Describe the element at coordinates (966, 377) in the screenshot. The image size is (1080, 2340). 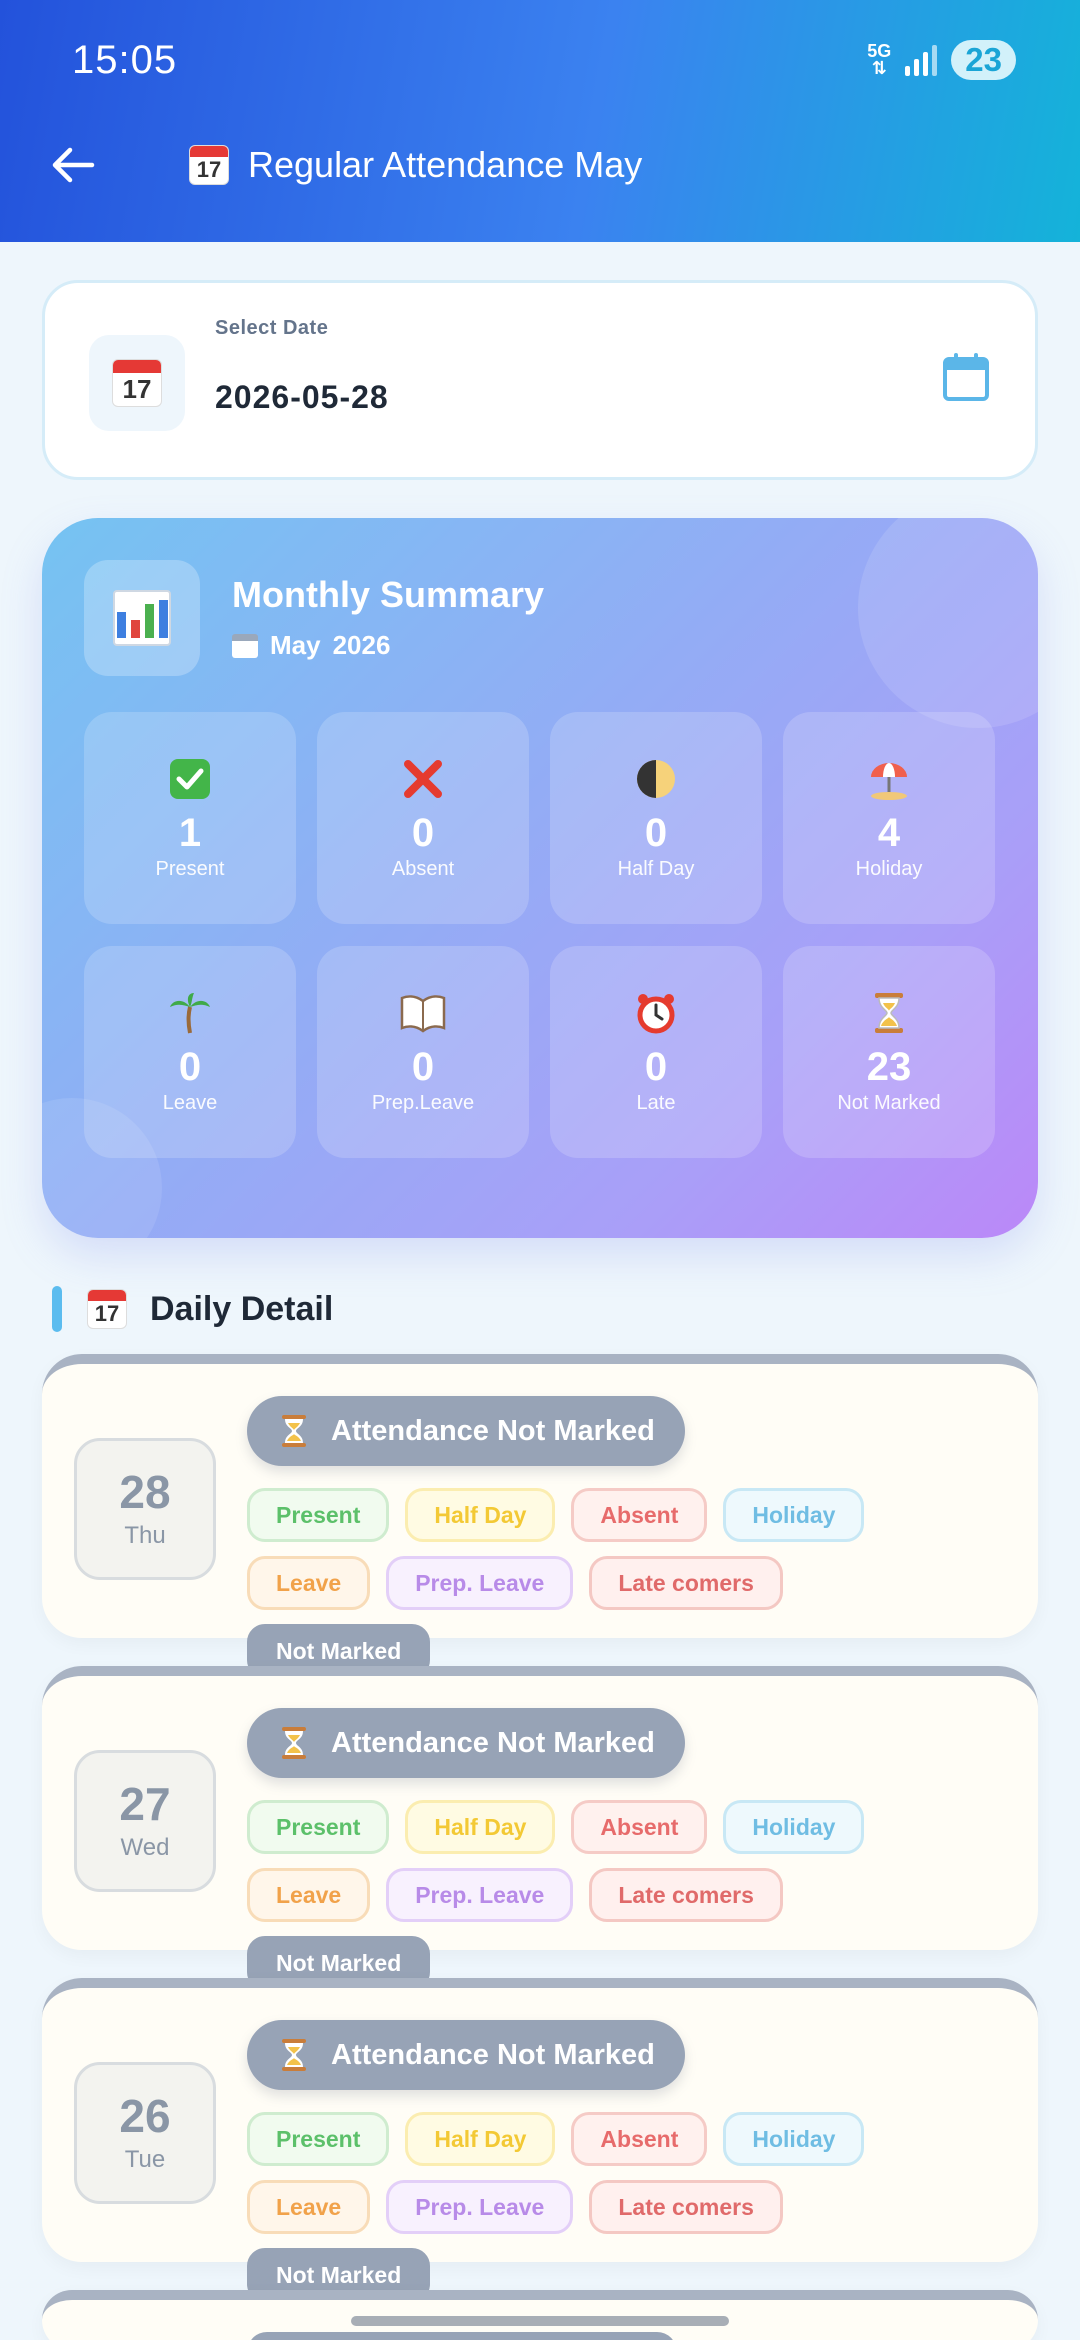
I see `calendar-picker-icon` at that location.